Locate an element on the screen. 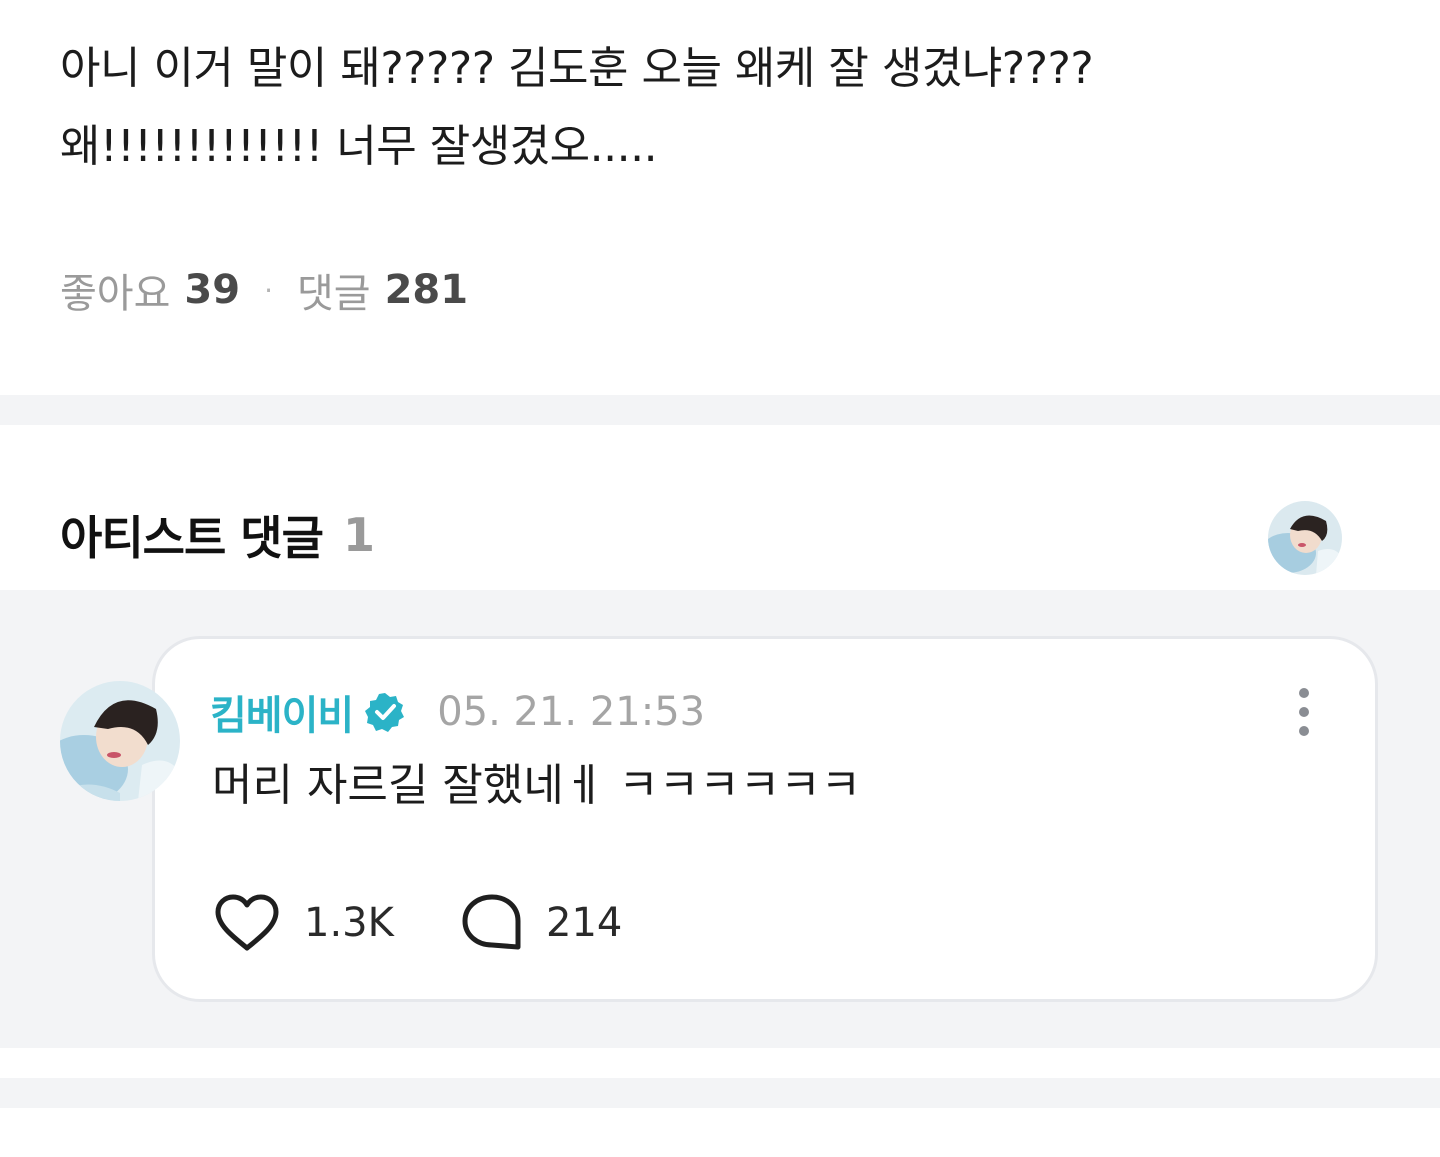 This screenshot has height=1157, width=1440. comment-text: 머리 자르길 잘했네ㅔ ㅋㅋㅋㅋㅋㅋ is located at coordinates (537, 785).